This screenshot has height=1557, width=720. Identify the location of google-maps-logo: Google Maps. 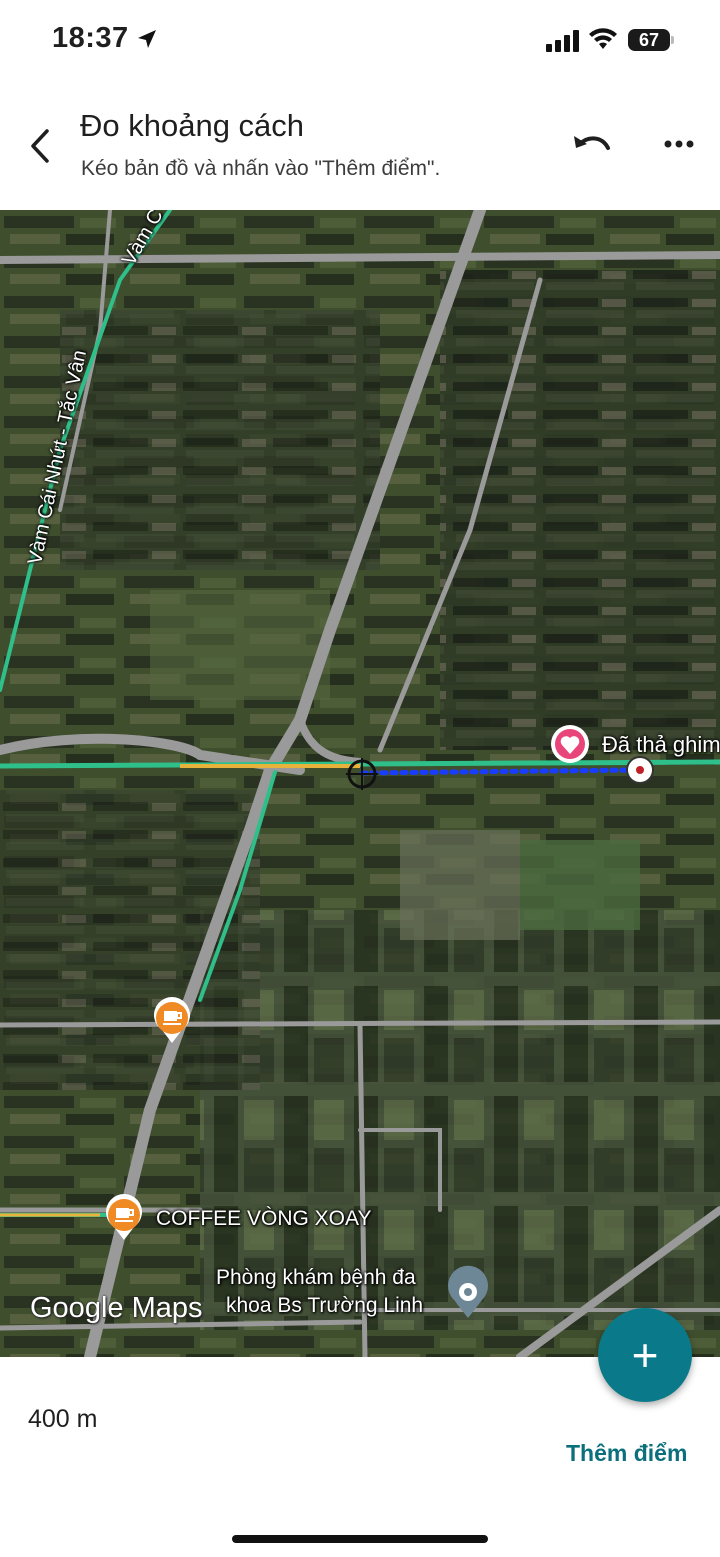
(116, 1308).